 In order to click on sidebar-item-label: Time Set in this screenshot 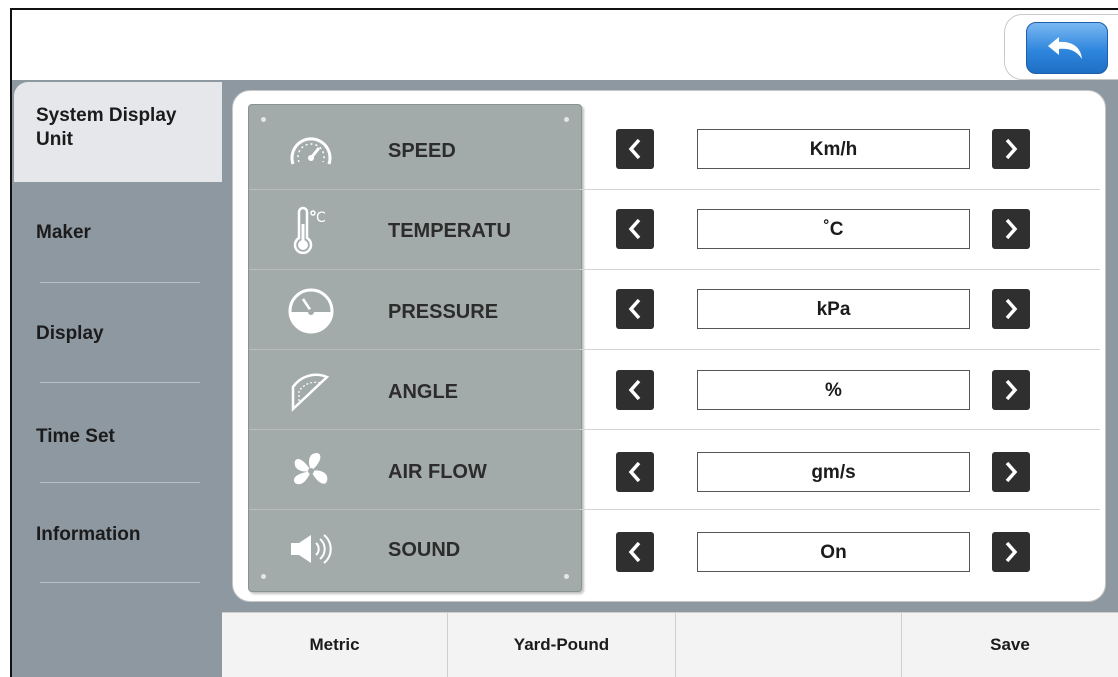, I will do `click(75, 436)`.